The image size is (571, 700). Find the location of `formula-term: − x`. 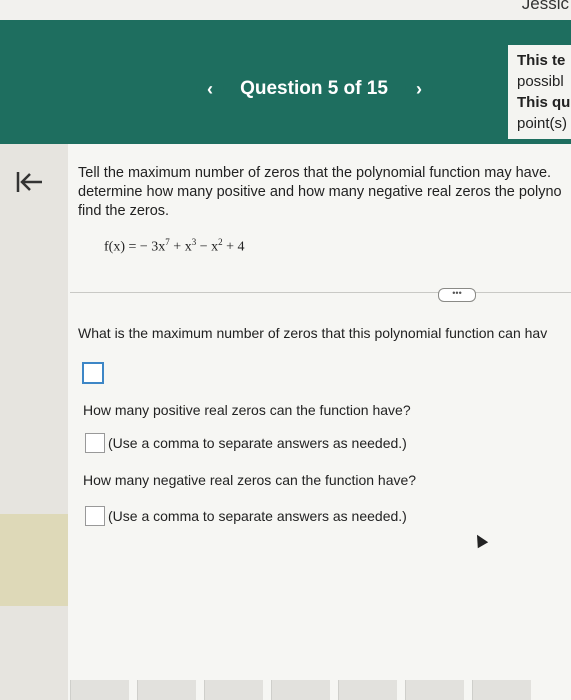

formula-term: − x is located at coordinates (207, 247).